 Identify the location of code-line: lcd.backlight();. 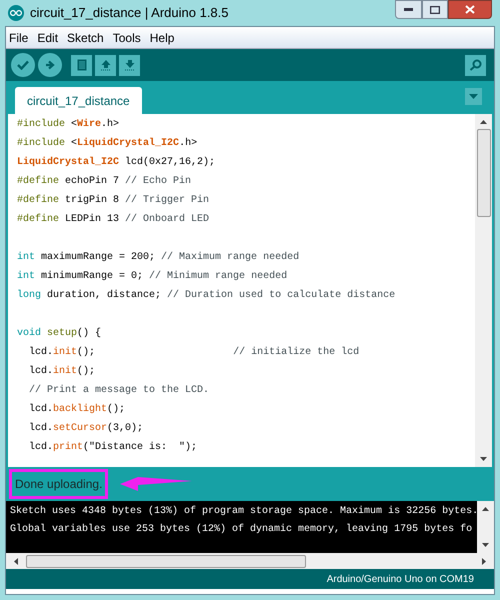
(77, 409).